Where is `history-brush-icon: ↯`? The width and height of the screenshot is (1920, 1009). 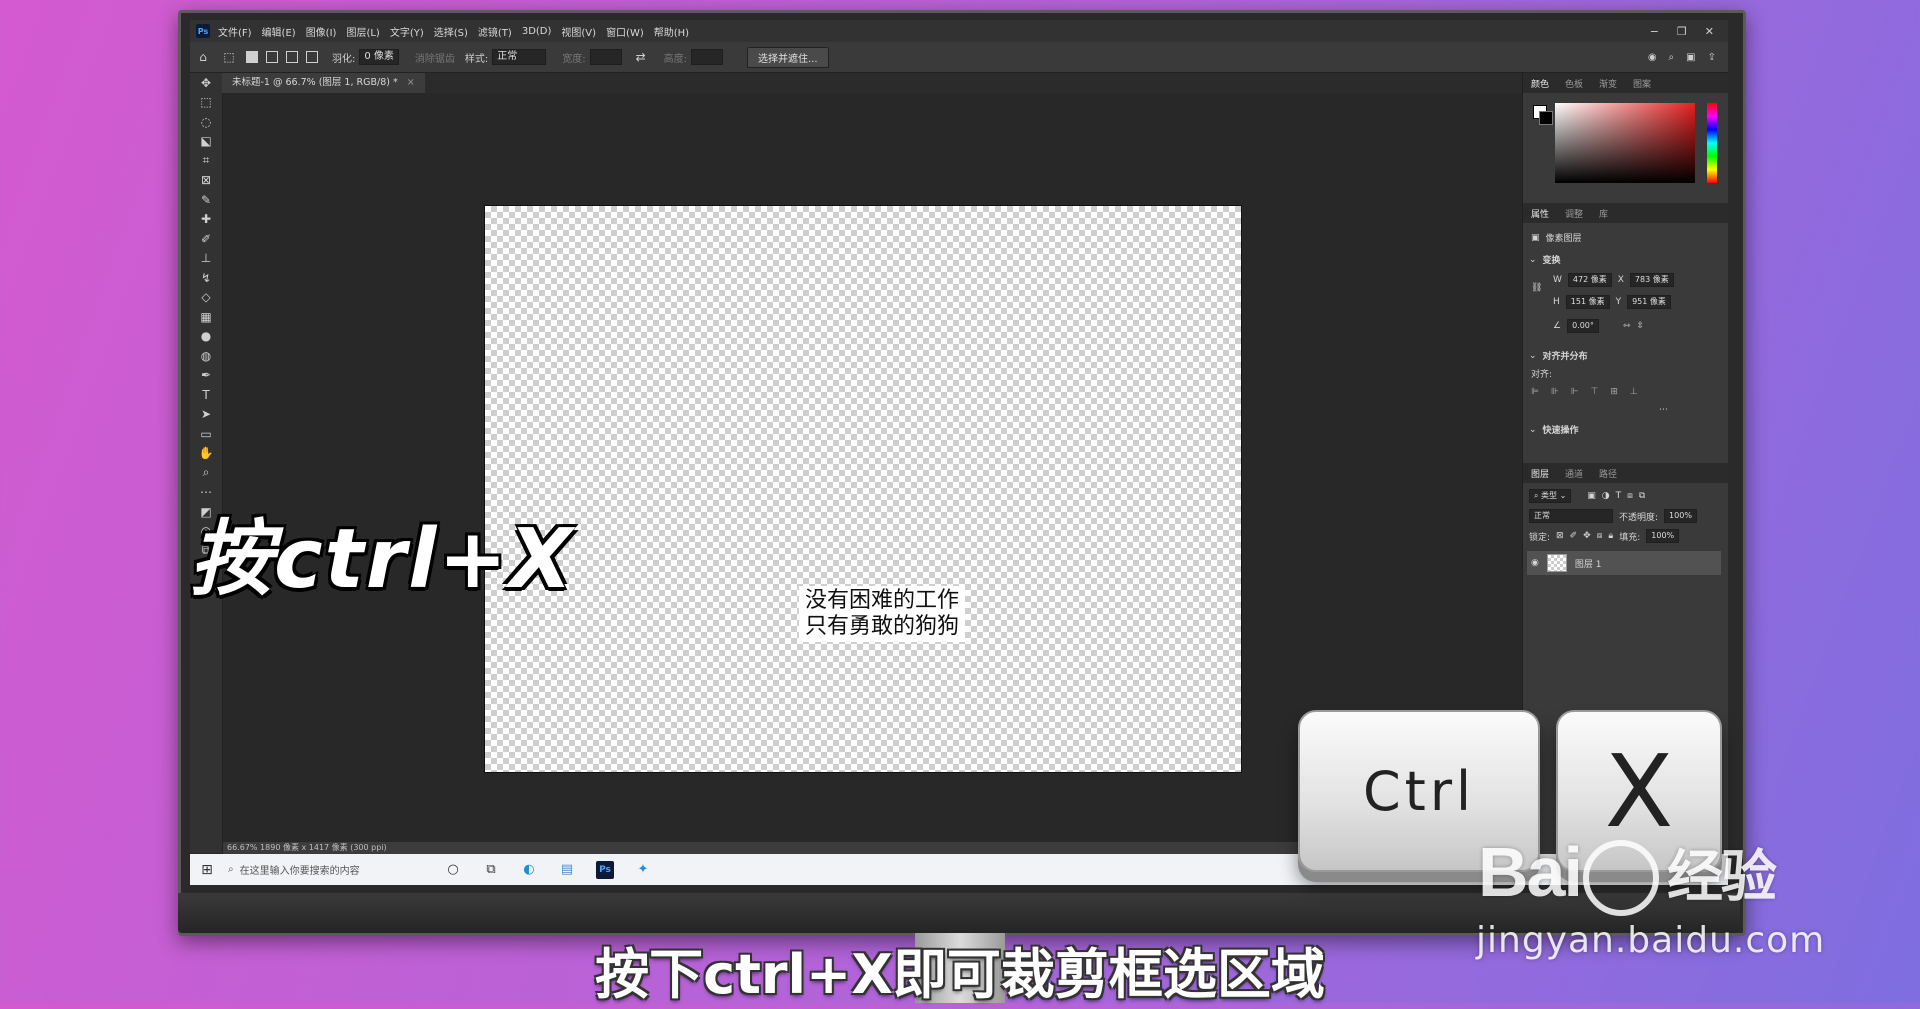 history-brush-icon: ↯ is located at coordinates (206, 278).